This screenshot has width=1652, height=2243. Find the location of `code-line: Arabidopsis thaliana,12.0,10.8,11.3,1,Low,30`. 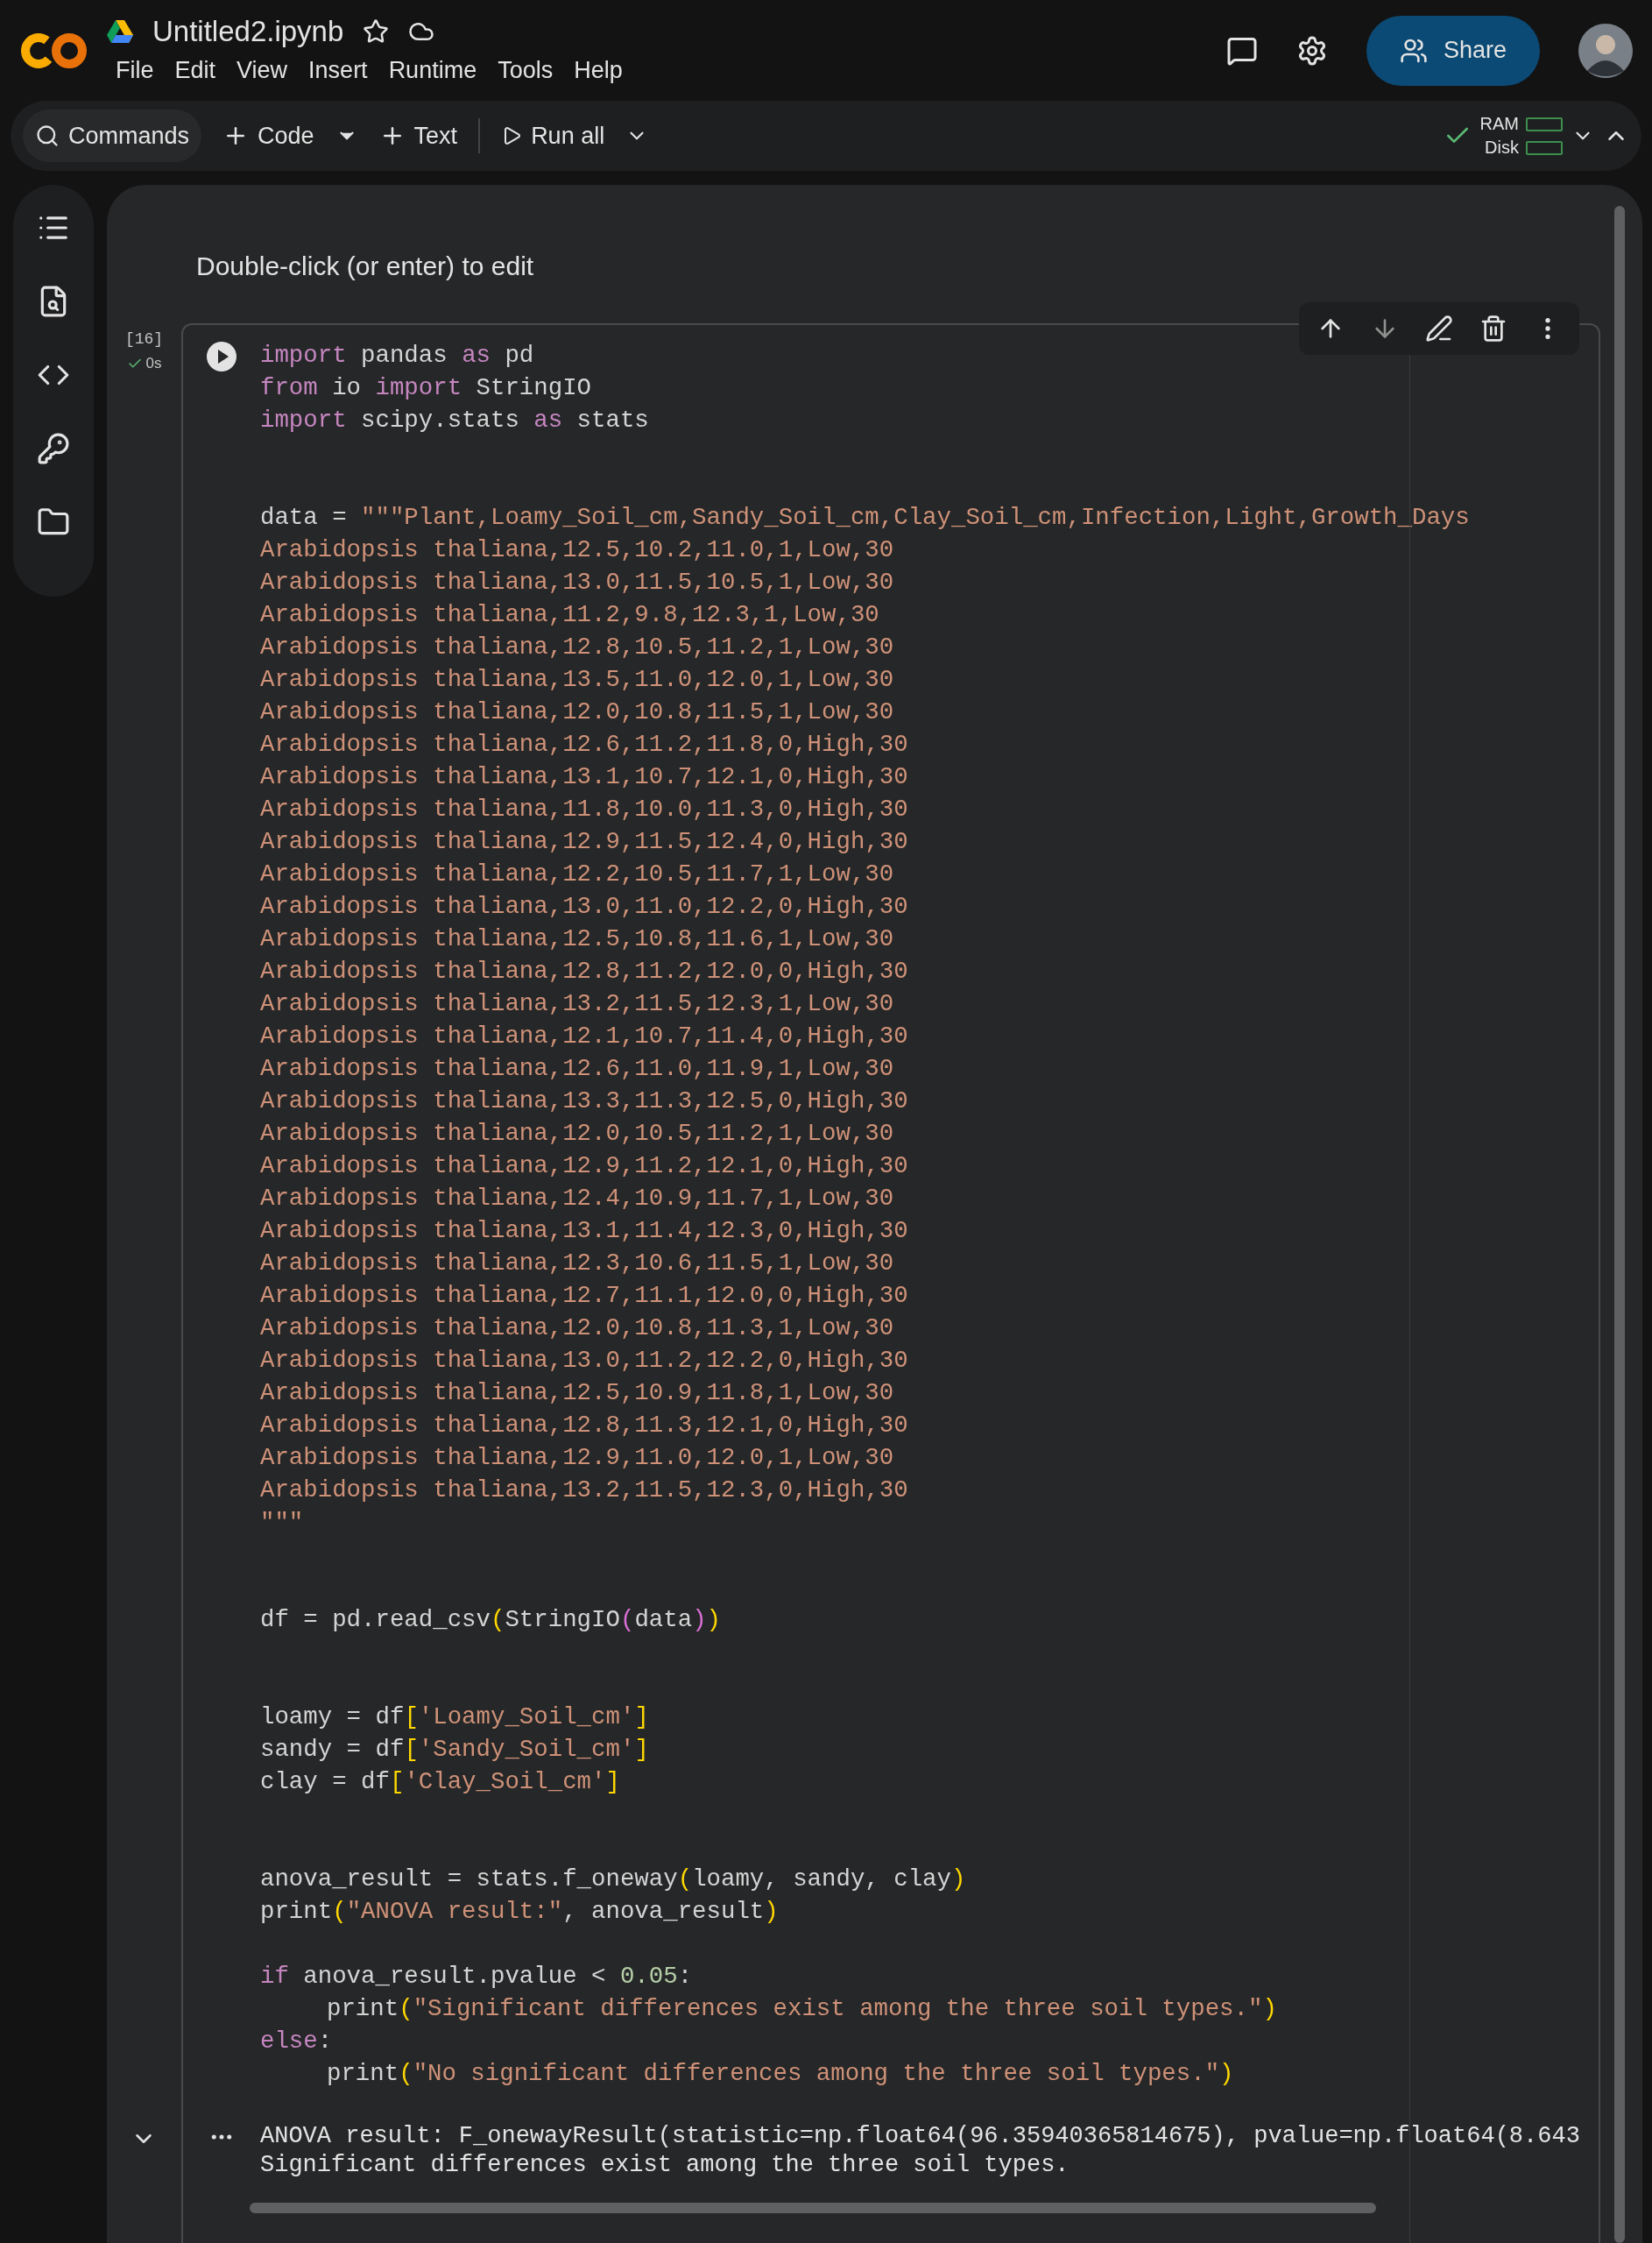

code-line: Arabidopsis thaliana,12.0,10.8,11.3,1,Low,30 is located at coordinates (577, 1328).